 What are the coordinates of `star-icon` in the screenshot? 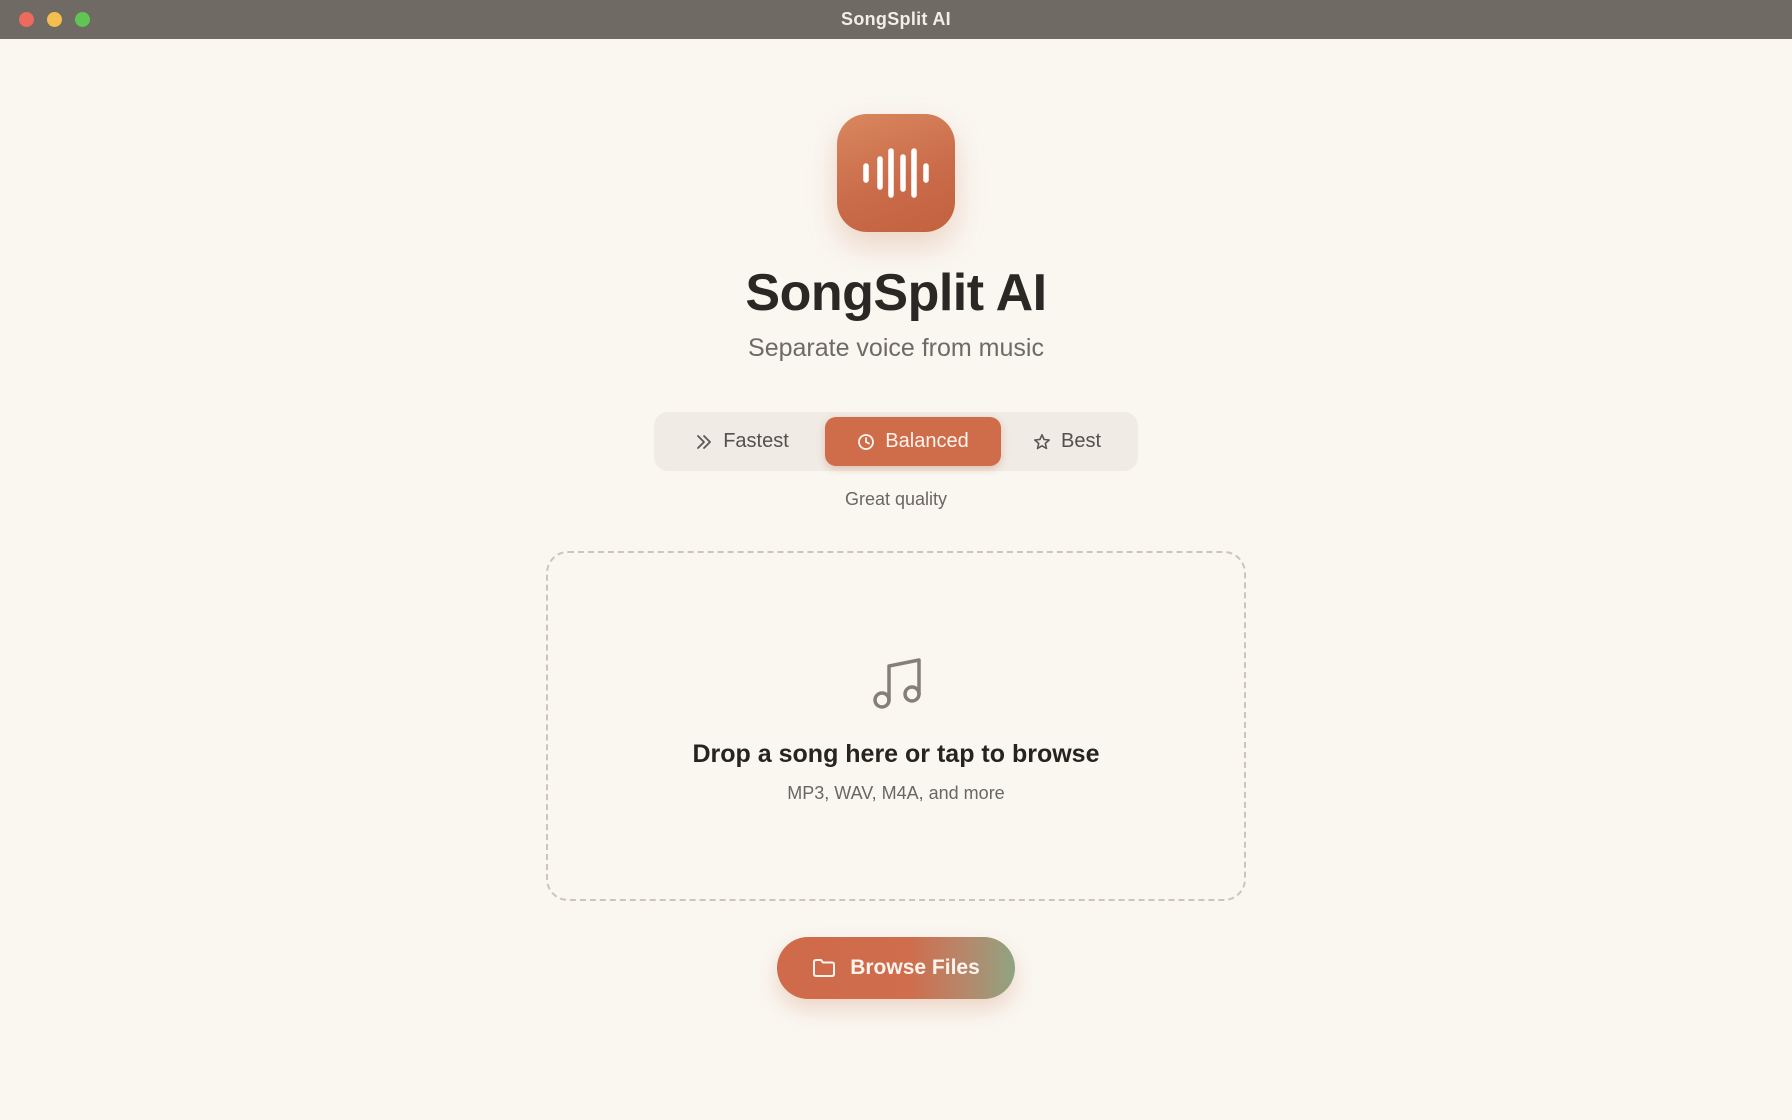 It's located at (1042, 442).